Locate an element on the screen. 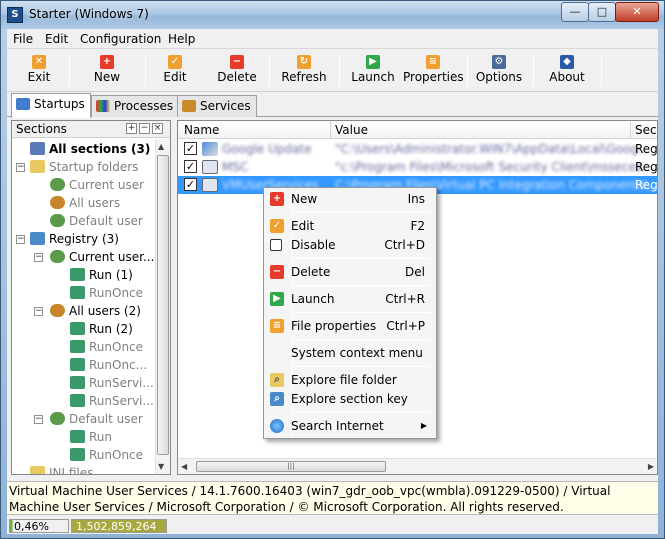 Image resolution: width=665 pixels, height=539 pixels. tree-vertical-scrollbar: ▲ ▼ is located at coordinates (162, 306).